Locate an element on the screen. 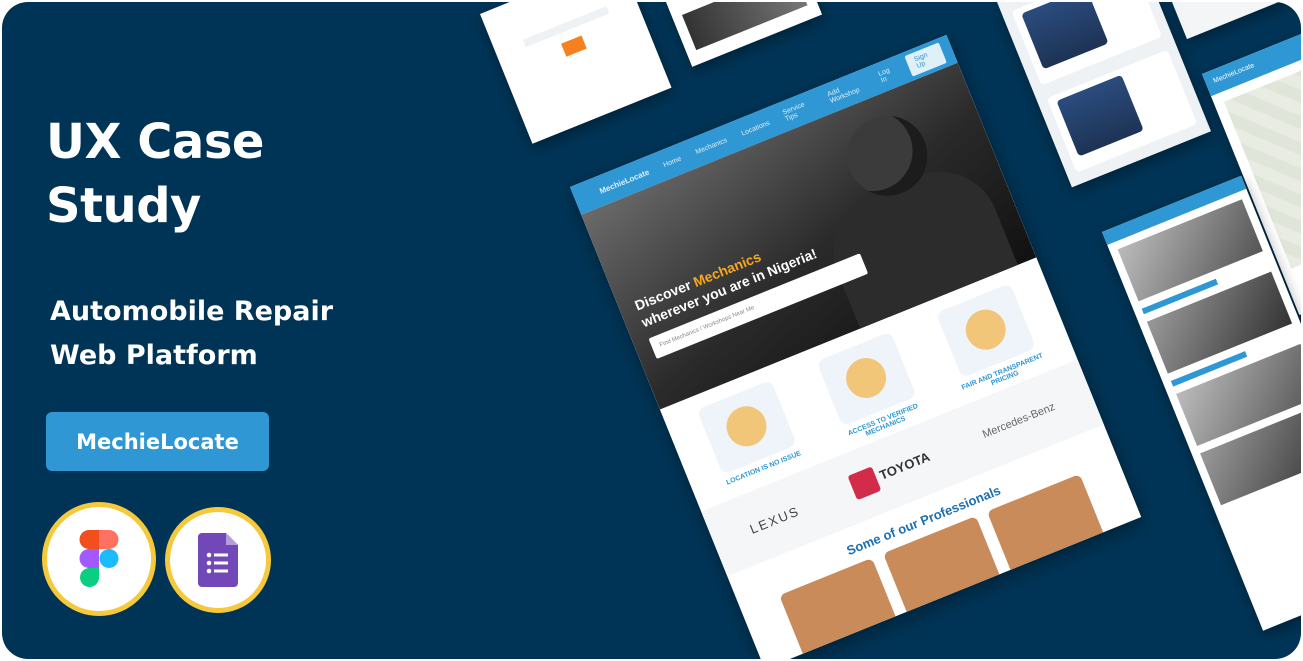  mockup-nav-home: Home is located at coordinates (672, 162).